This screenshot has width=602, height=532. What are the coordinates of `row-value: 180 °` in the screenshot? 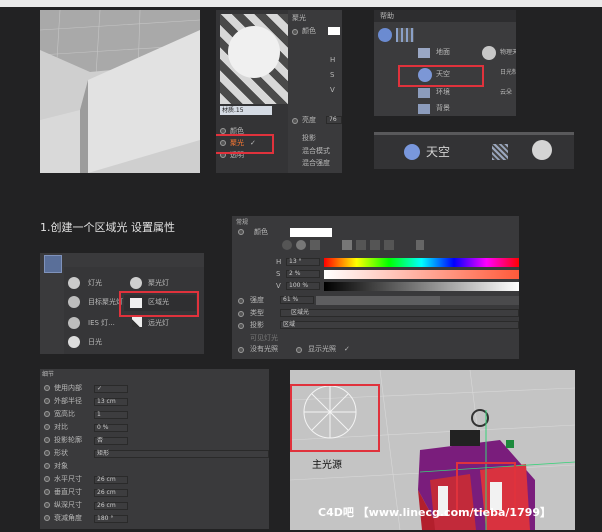 It's located at (111, 519).